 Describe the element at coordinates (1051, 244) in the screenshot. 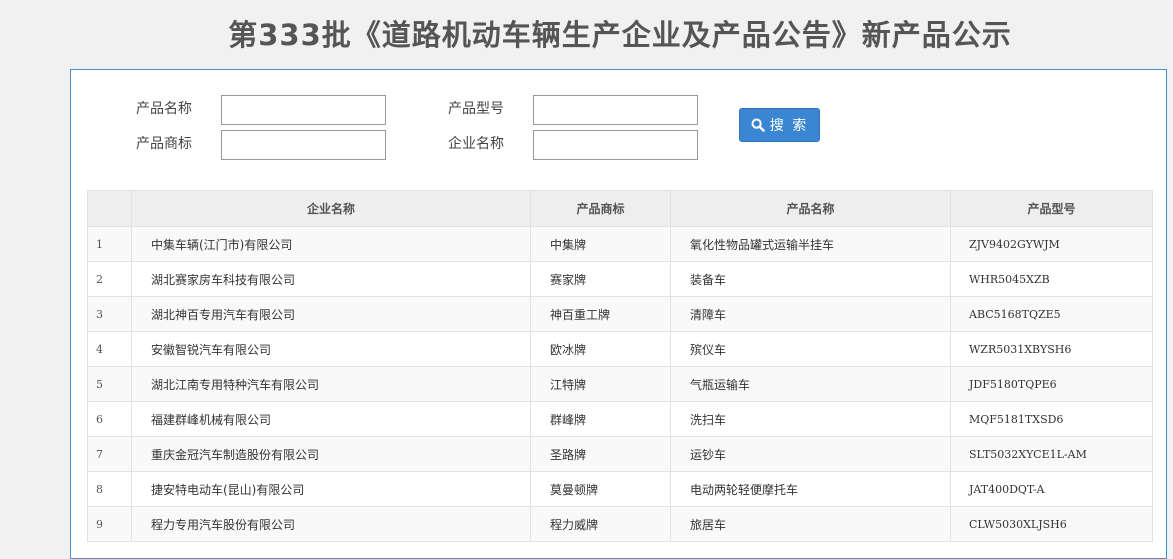

I see `model-cell: ZJV9402GYWJM` at that location.